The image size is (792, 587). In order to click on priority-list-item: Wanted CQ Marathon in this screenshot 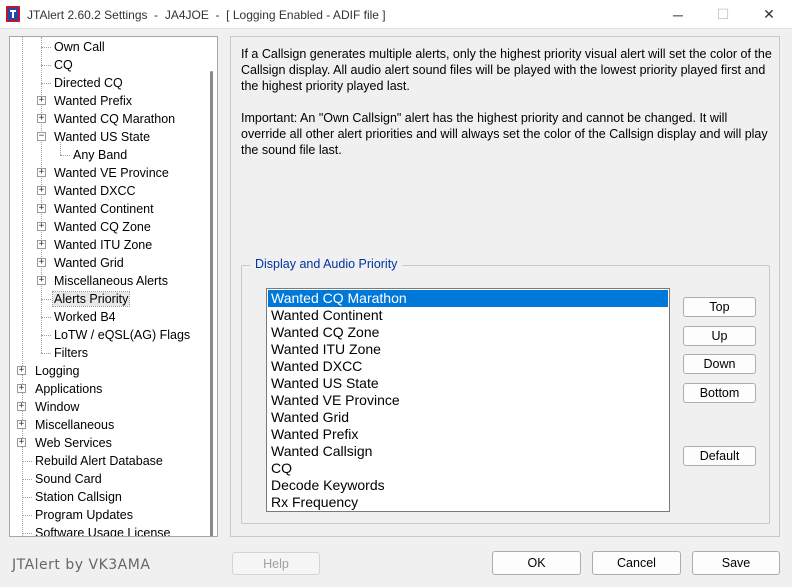, I will do `click(468, 298)`.